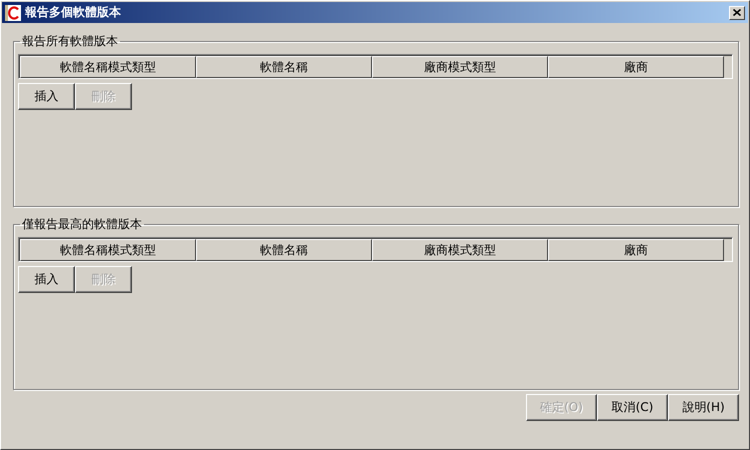 This screenshot has height=450, width=750. Describe the element at coordinates (73, 12) in the screenshot. I see `window-title: 報告多個軟體版本` at that location.